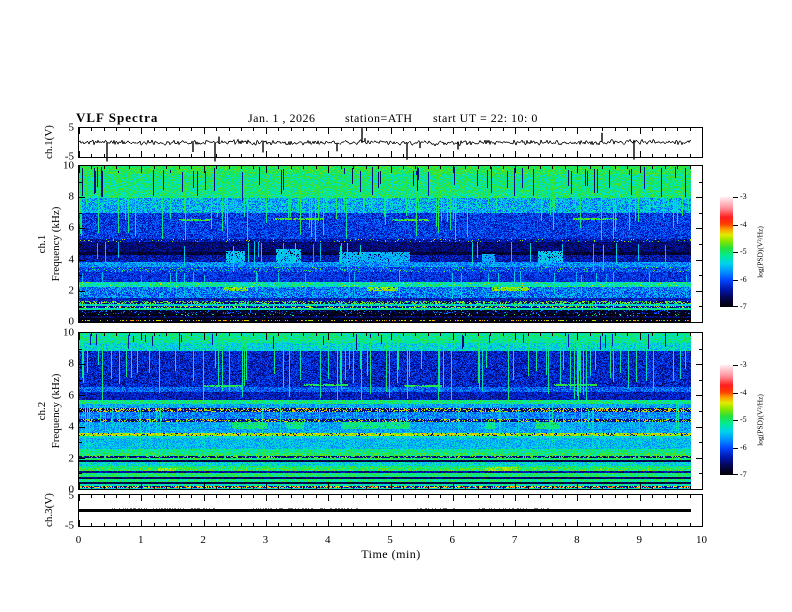  I want to click on time-tick-label: 10, so click(701, 540).